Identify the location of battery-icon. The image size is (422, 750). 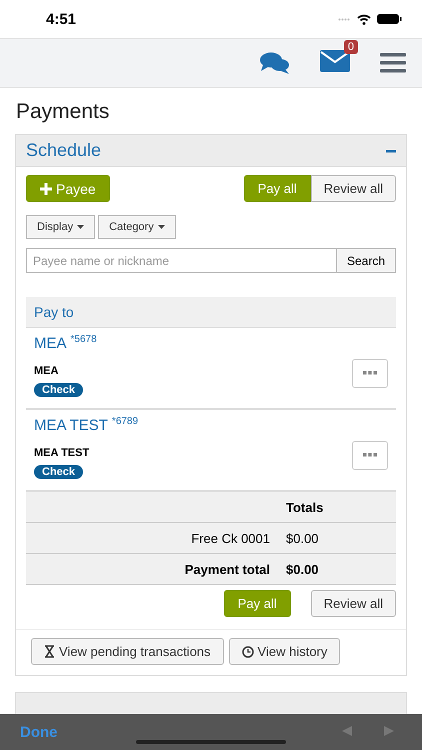
(389, 19).